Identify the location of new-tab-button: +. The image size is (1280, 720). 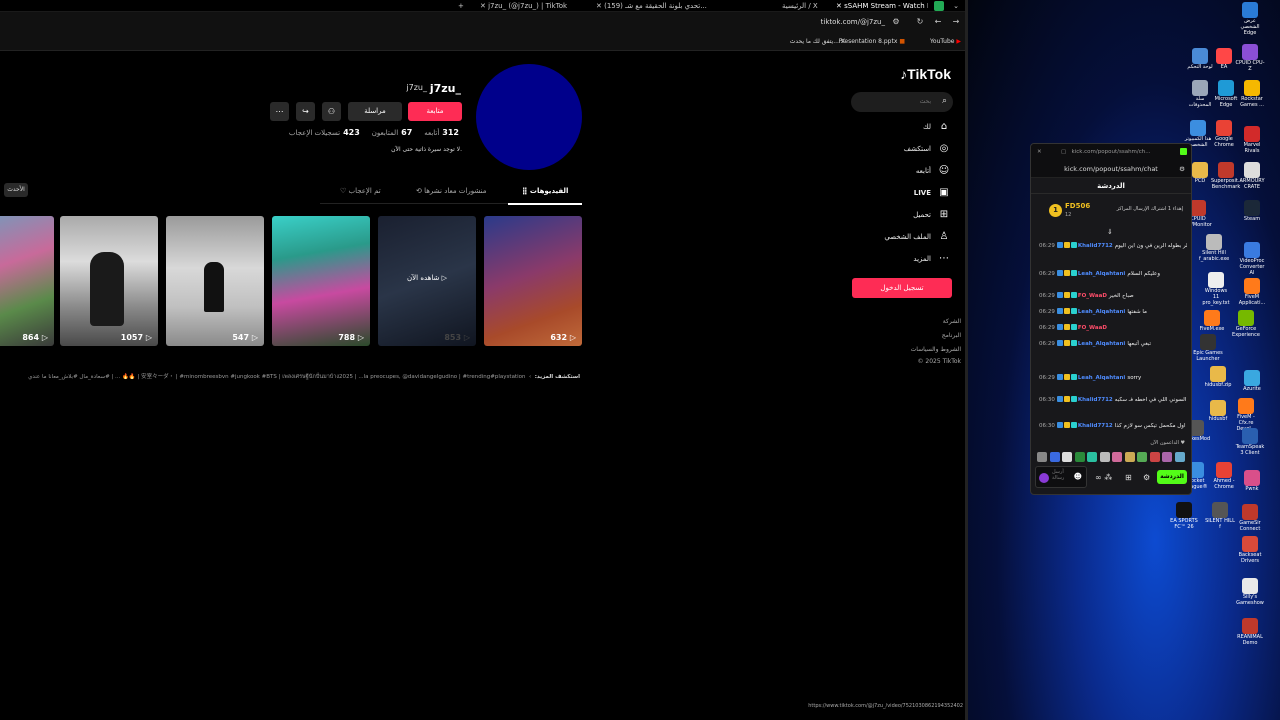
(463, 6).